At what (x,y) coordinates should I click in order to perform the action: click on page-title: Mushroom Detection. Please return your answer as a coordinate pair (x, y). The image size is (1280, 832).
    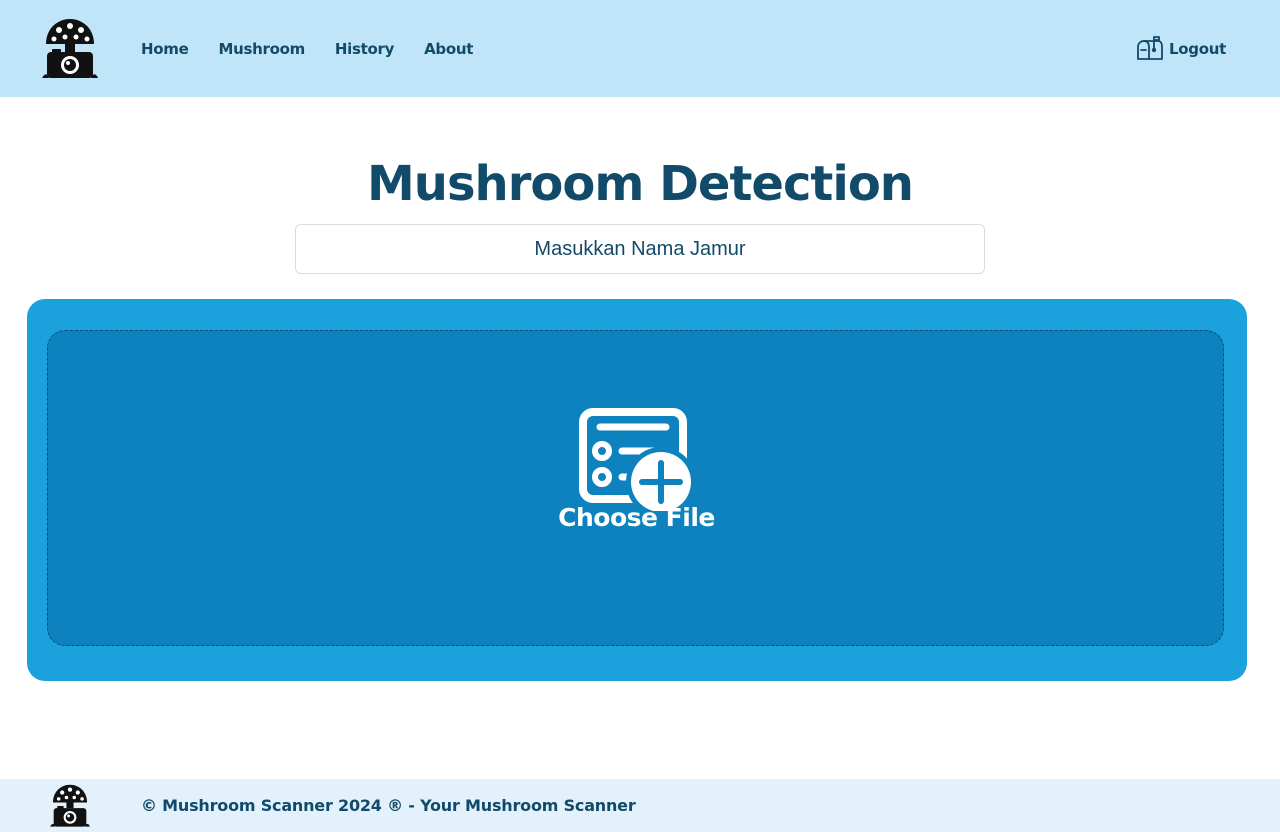
    Looking at the image, I should click on (640, 184).